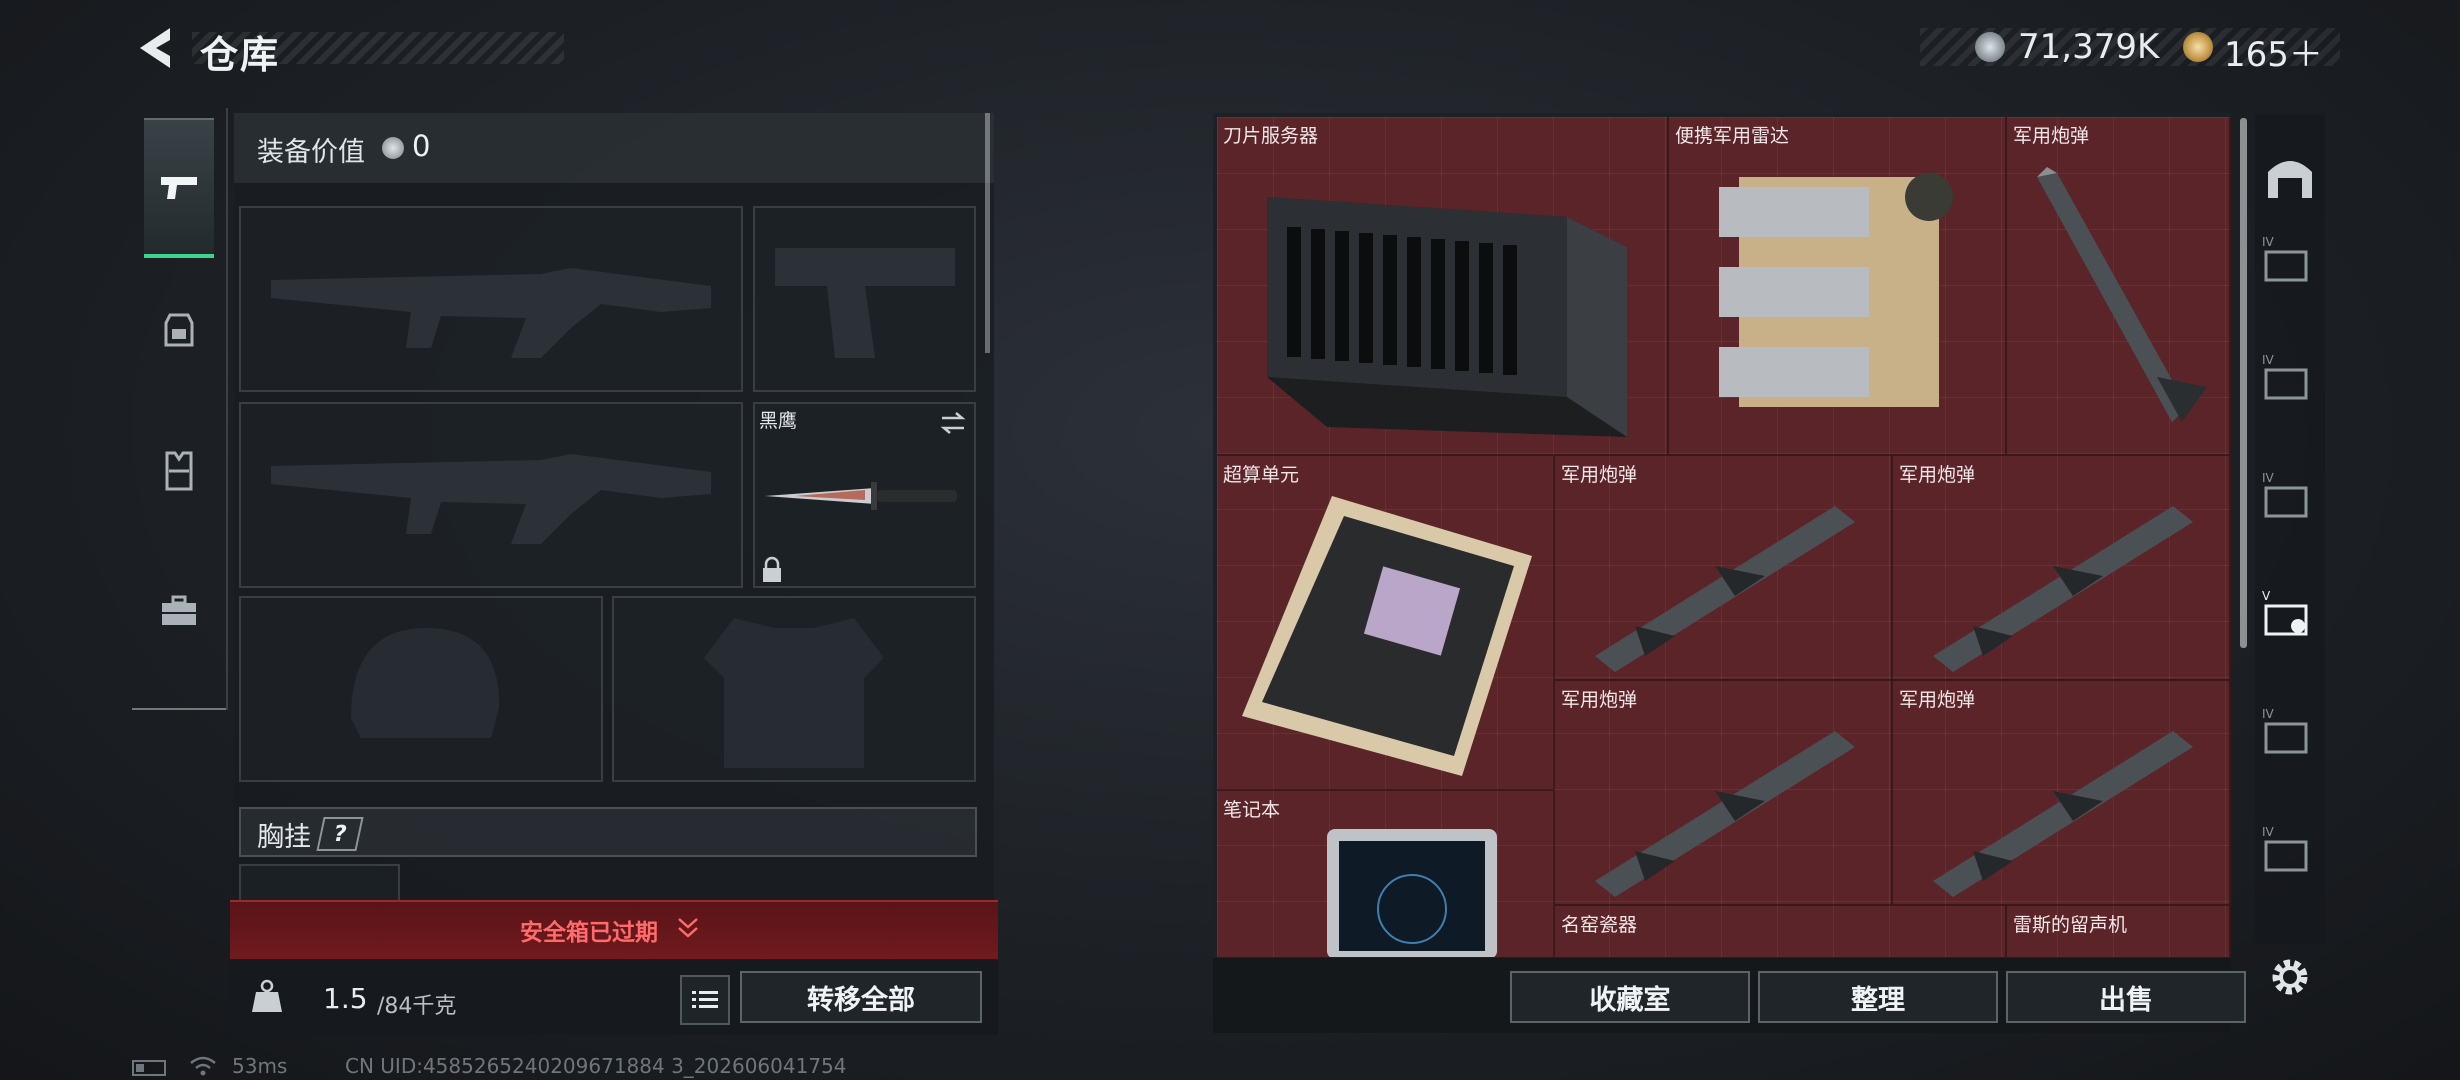 The width and height of the screenshot is (2460, 1080). I want to click on item-name: 刀片服务器, so click(1271, 136).